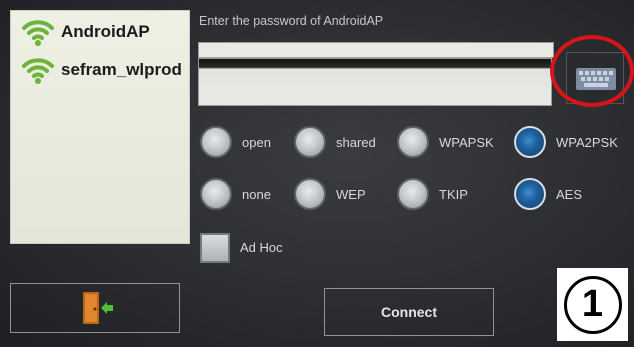 The height and width of the screenshot is (347, 634). What do you see at coordinates (587, 142) in the screenshot?
I see `radio-label: WPA2PSK` at bounding box center [587, 142].